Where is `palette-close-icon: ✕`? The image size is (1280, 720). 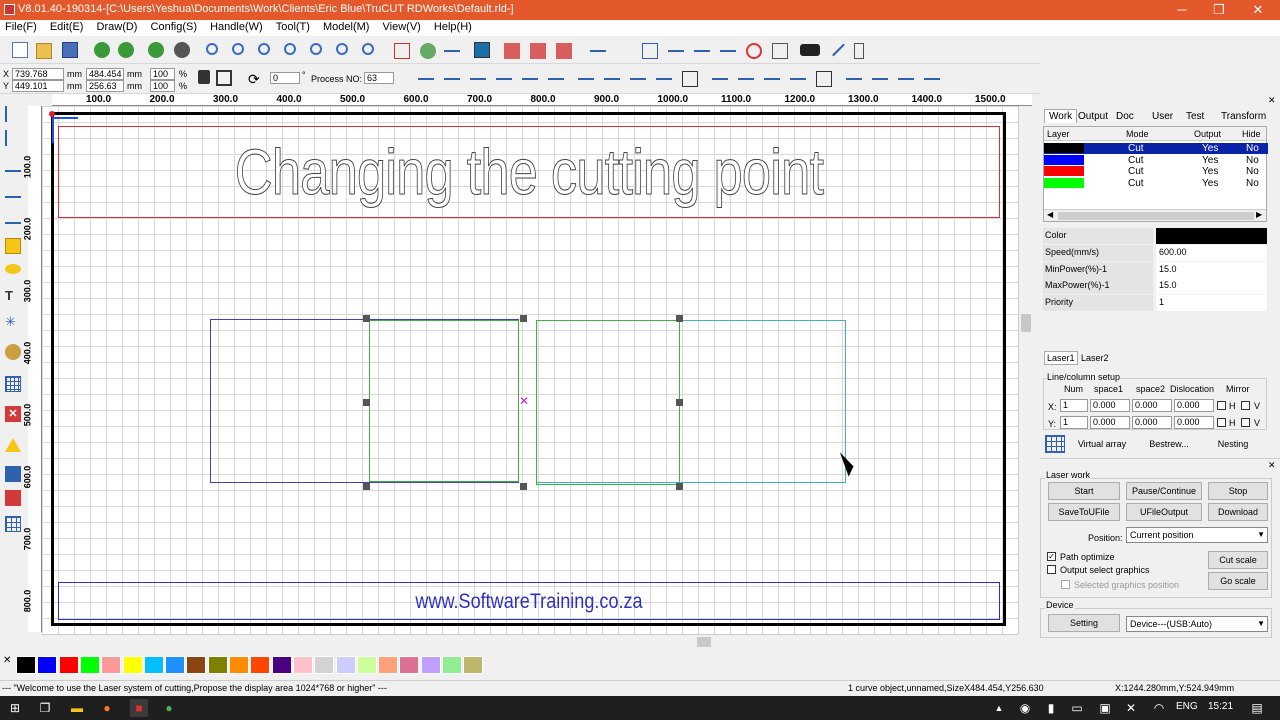 palette-close-icon: ✕ is located at coordinates (7, 660).